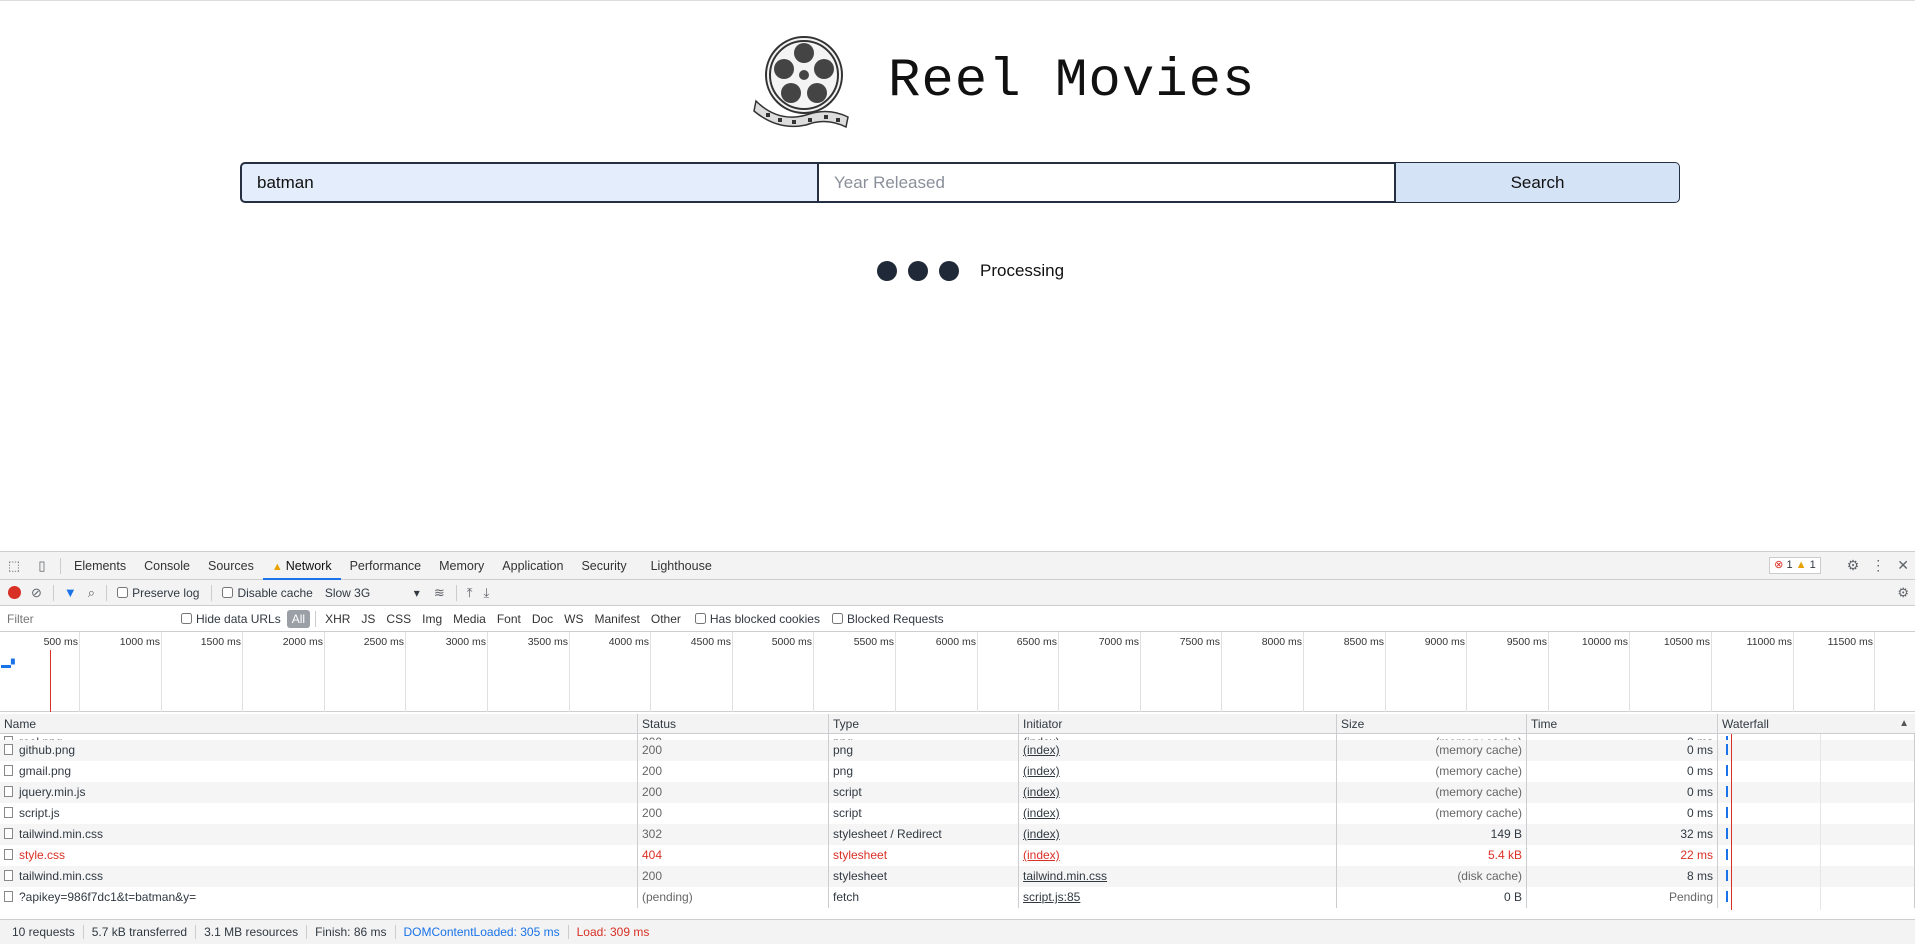 The width and height of the screenshot is (1915, 944). I want to click on export-har-icon: ⤓, so click(486, 593).